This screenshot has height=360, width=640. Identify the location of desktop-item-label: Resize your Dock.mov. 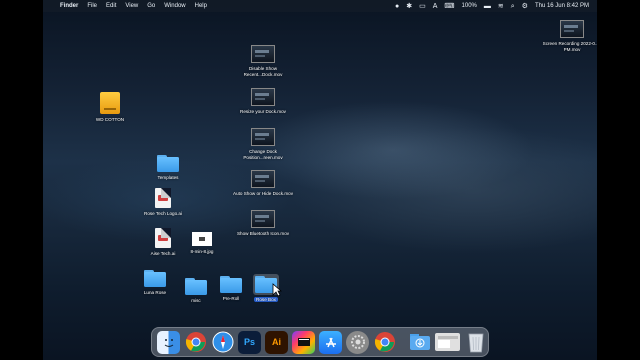
(263, 111).